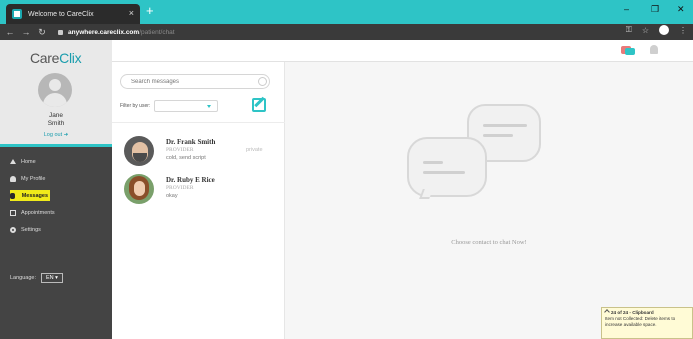  I want to click on chevron-down-icon, so click(209, 106).